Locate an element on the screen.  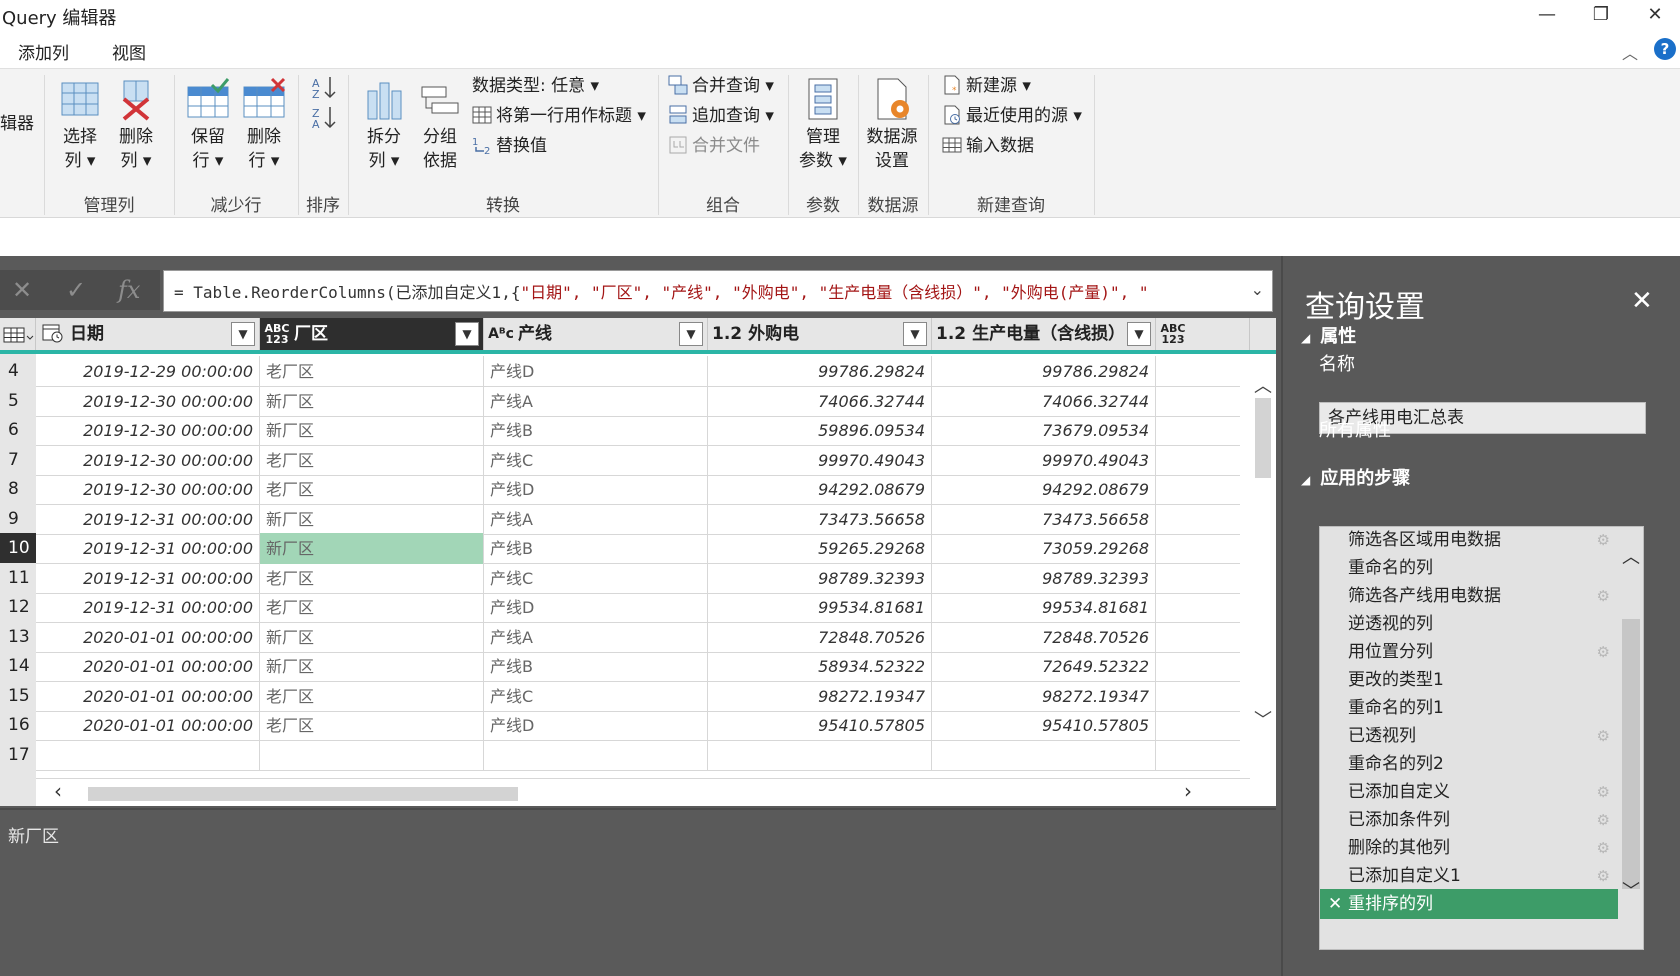
production-power-cell: 73473.56658 is located at coordinates (1044, 519).